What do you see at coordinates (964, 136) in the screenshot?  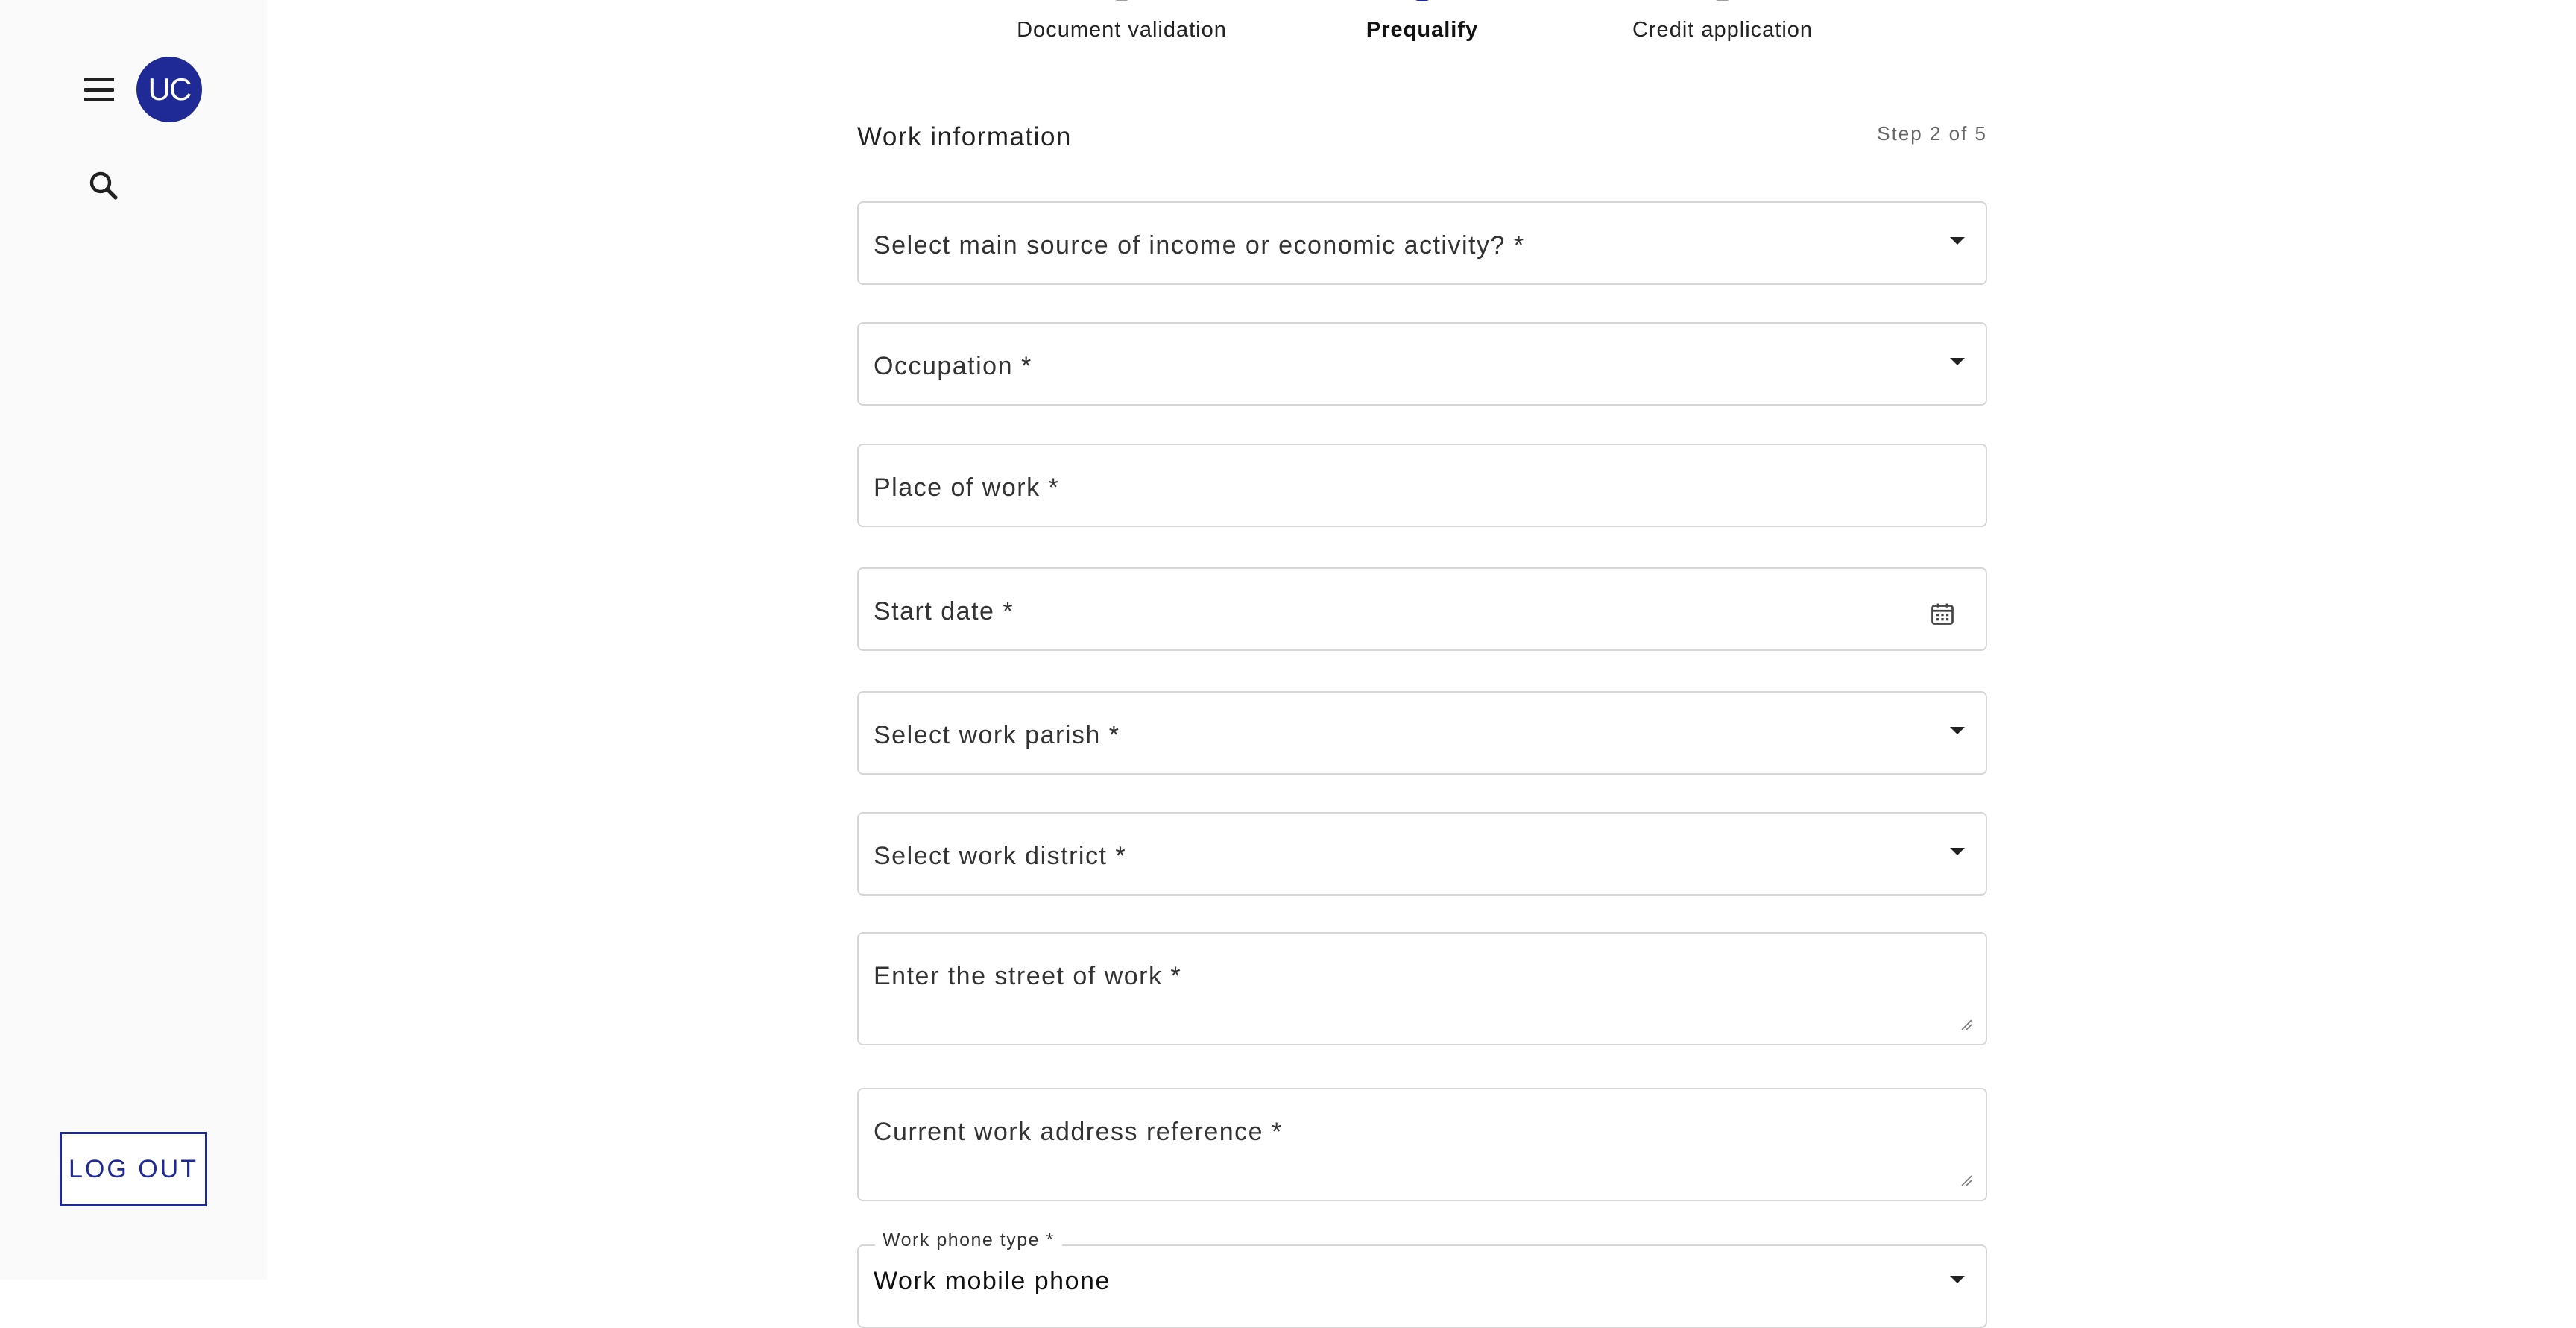 I see `section-title: Work information` at bounding box center [964, 136].